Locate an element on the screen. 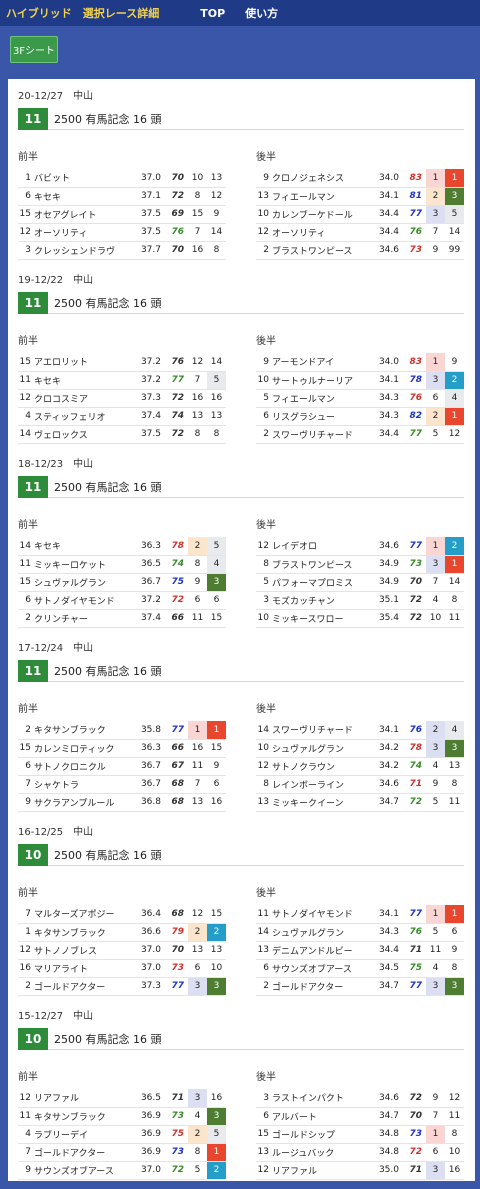 Image resolution: width=480 pixels, height=1189 pixels. horse-row: 12 オーソリティ 37.5 76 7 14 is located at coordinates (122, 232).